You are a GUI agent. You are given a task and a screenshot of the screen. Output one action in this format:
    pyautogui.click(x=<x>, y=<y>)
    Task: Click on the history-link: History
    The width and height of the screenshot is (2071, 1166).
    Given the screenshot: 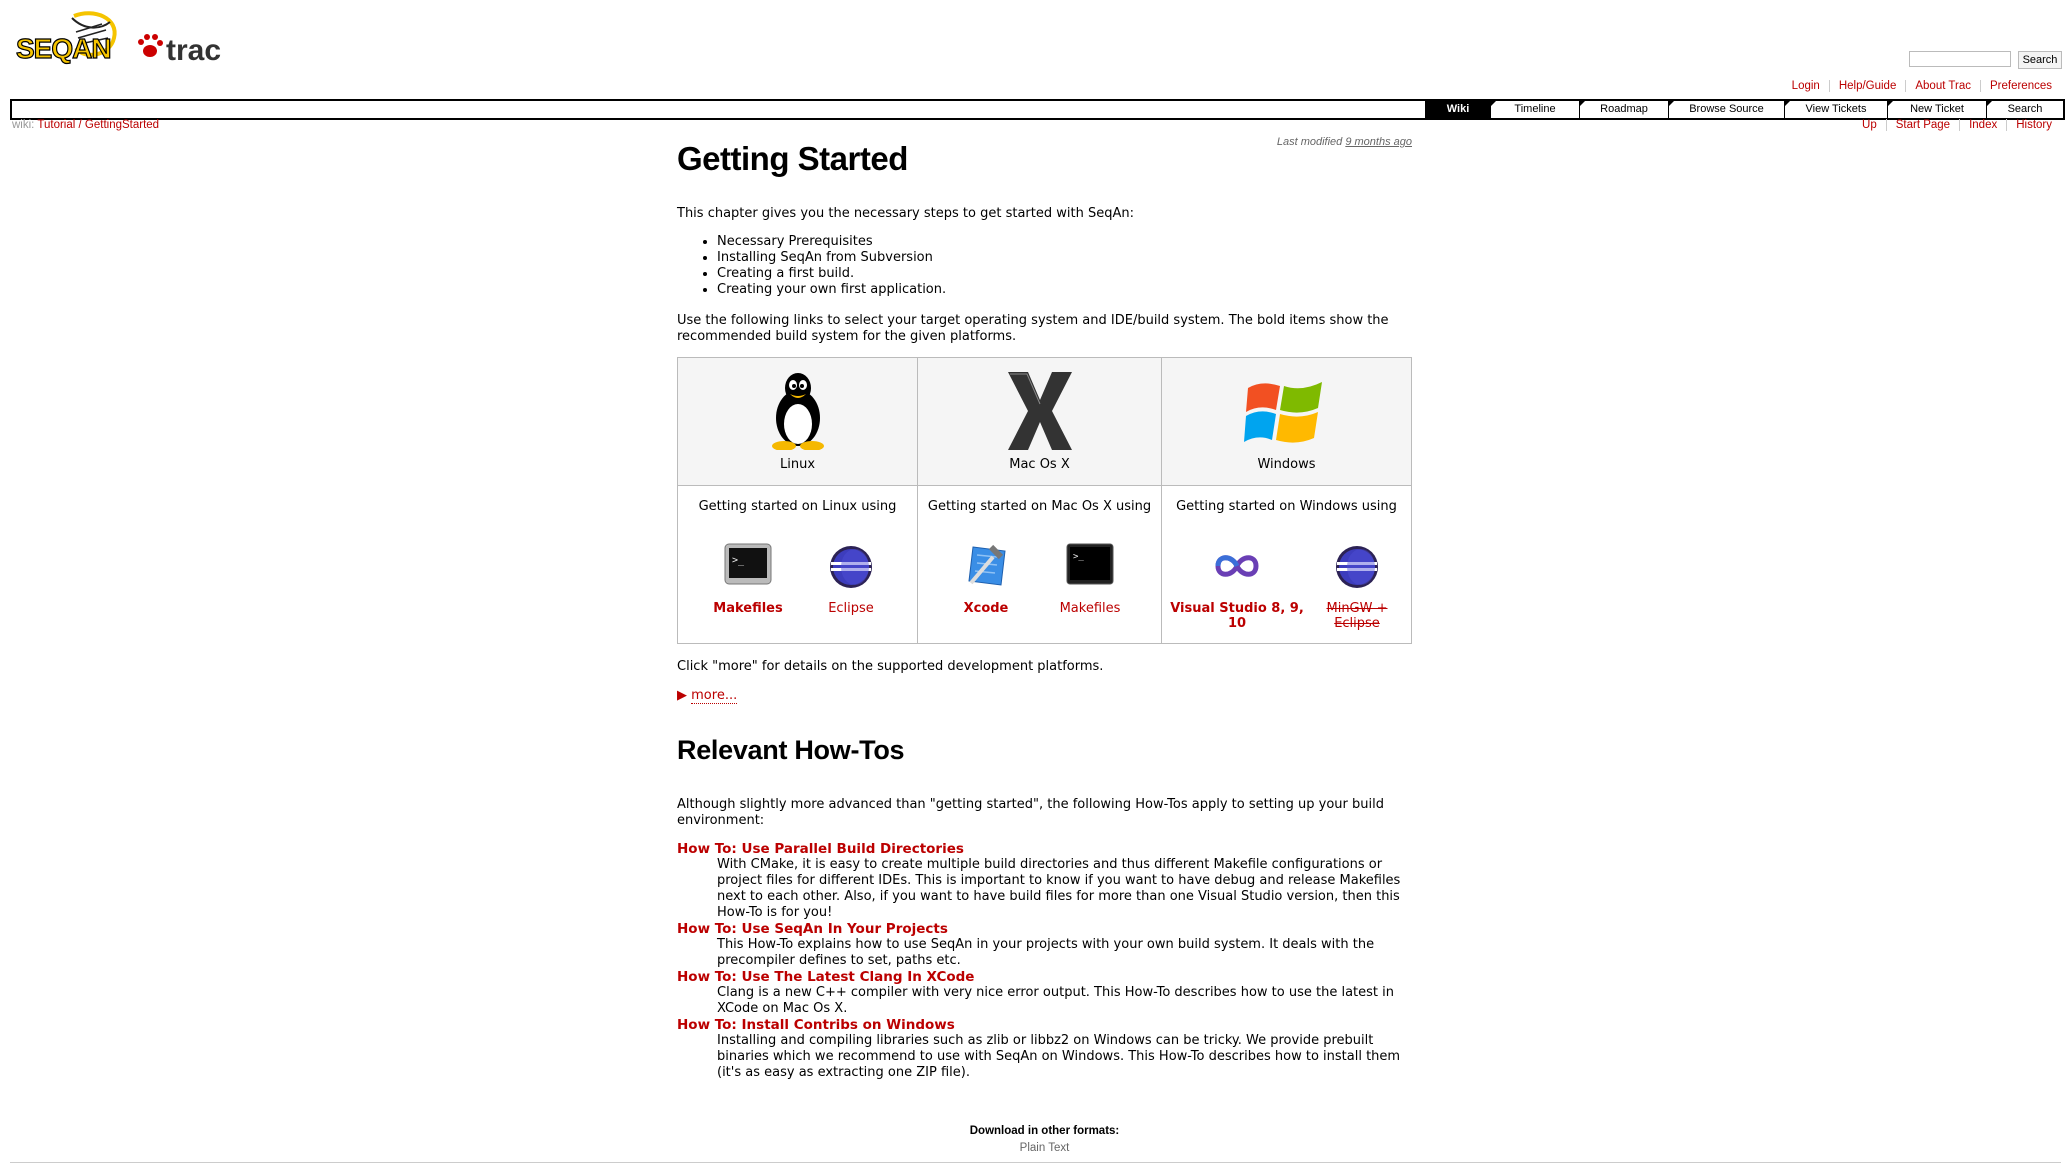 What is the action you would take?
    pyautogui.click(x=2033, y=125)
    